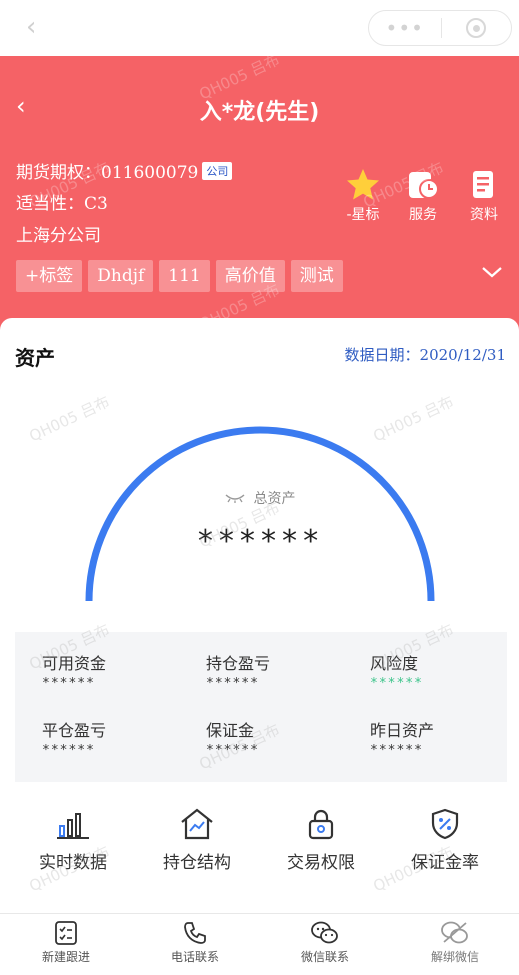  Describe the element at coordinates (65, 957) in the screenshot. I see `tab-label: 新建跟进` at that location.